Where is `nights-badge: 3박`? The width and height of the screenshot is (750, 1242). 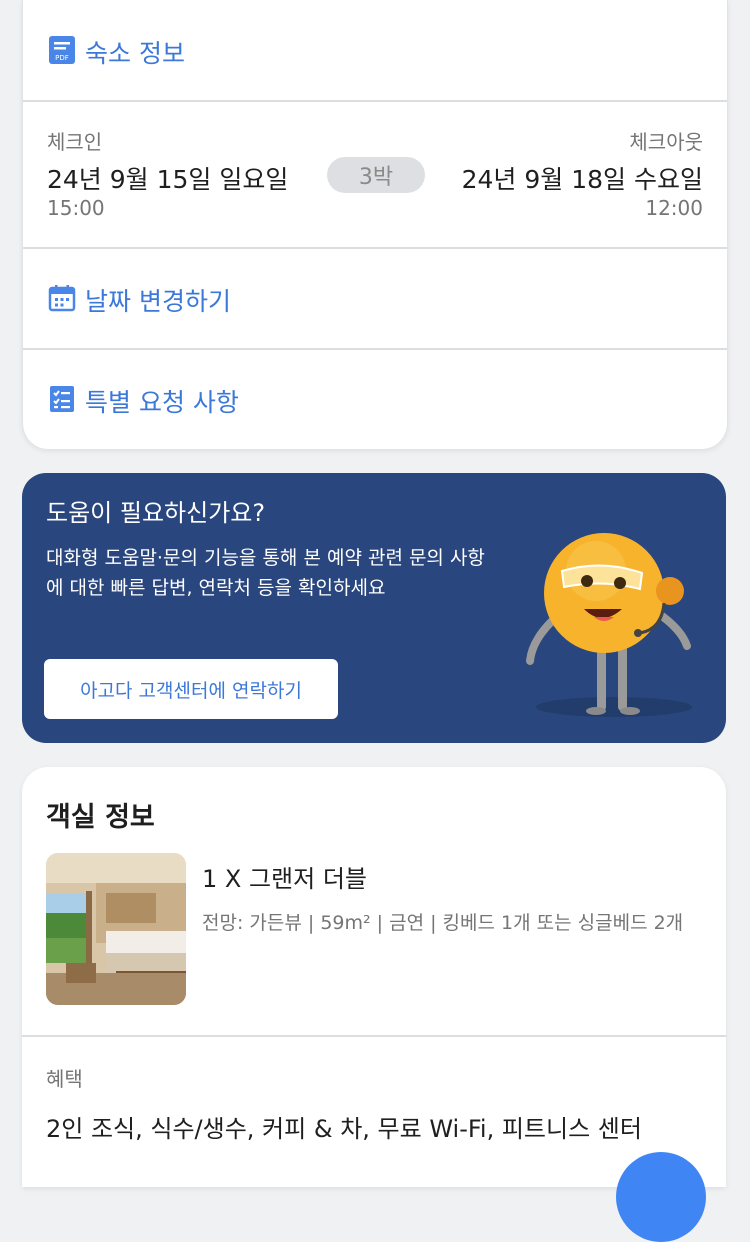
nights-badge: 3박 is located at coordinates (376, 175).